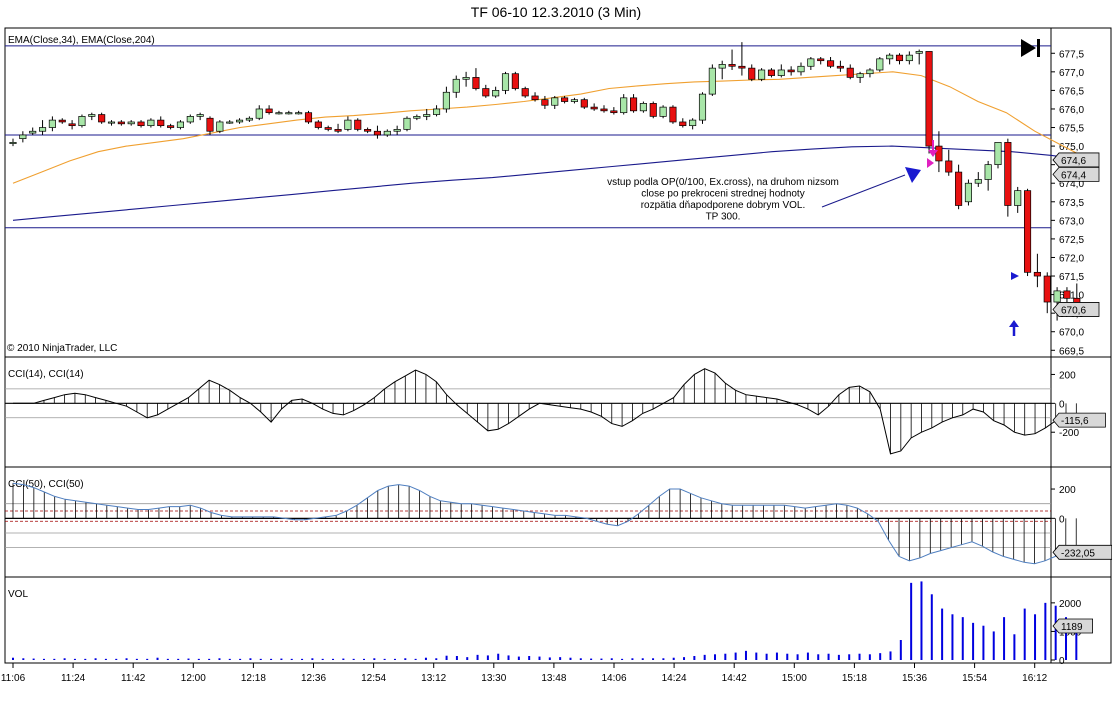  I want to click on skip-to-end-bar-icon, so click(1038, 48).